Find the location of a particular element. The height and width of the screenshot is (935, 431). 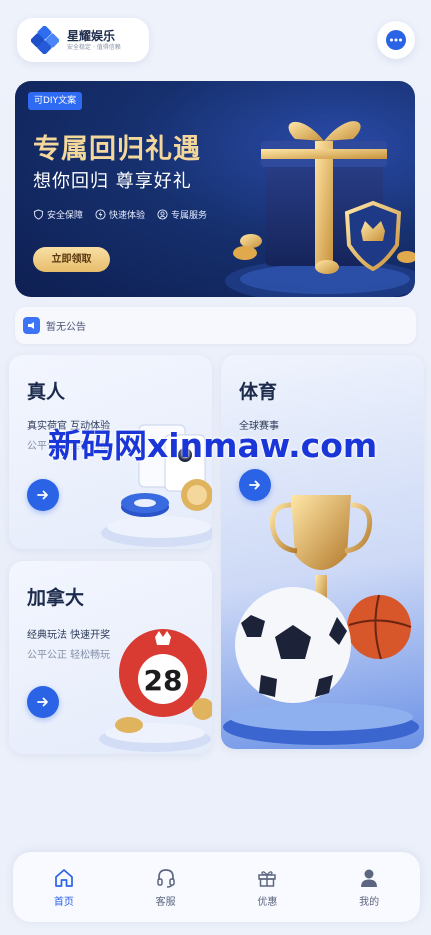

enter-canada-button is located at coordinates (43, 702).